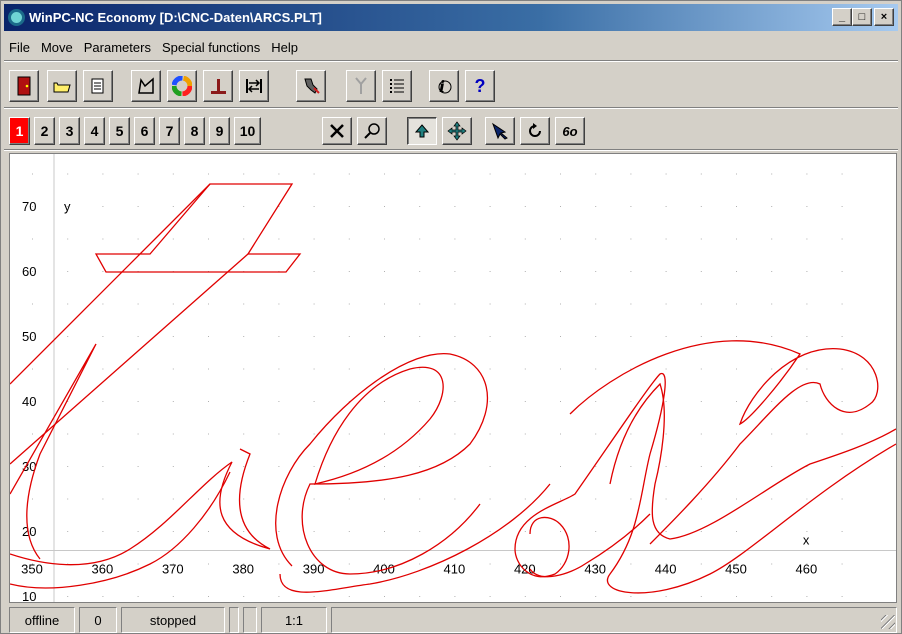 This screenshot has width=902, height=634. I want to click on menu-special-functions: Special functions, so click(211, 47).